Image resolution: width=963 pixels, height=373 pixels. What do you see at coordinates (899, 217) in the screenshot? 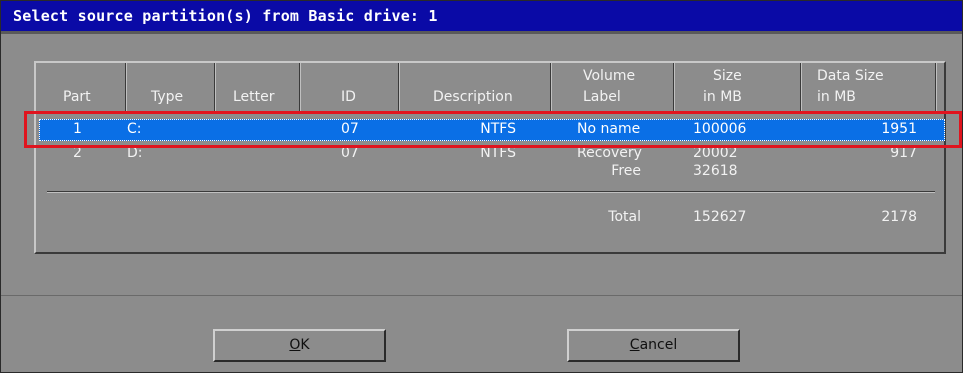
I see `total-data-size: 2178` at bounding box center [899, 217].